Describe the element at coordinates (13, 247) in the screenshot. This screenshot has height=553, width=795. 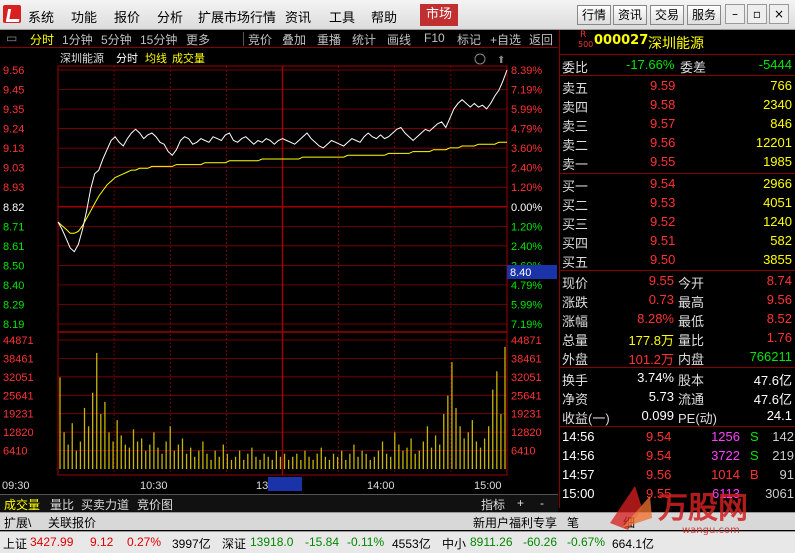
I see `price-axis-label: 8.61` at that location.